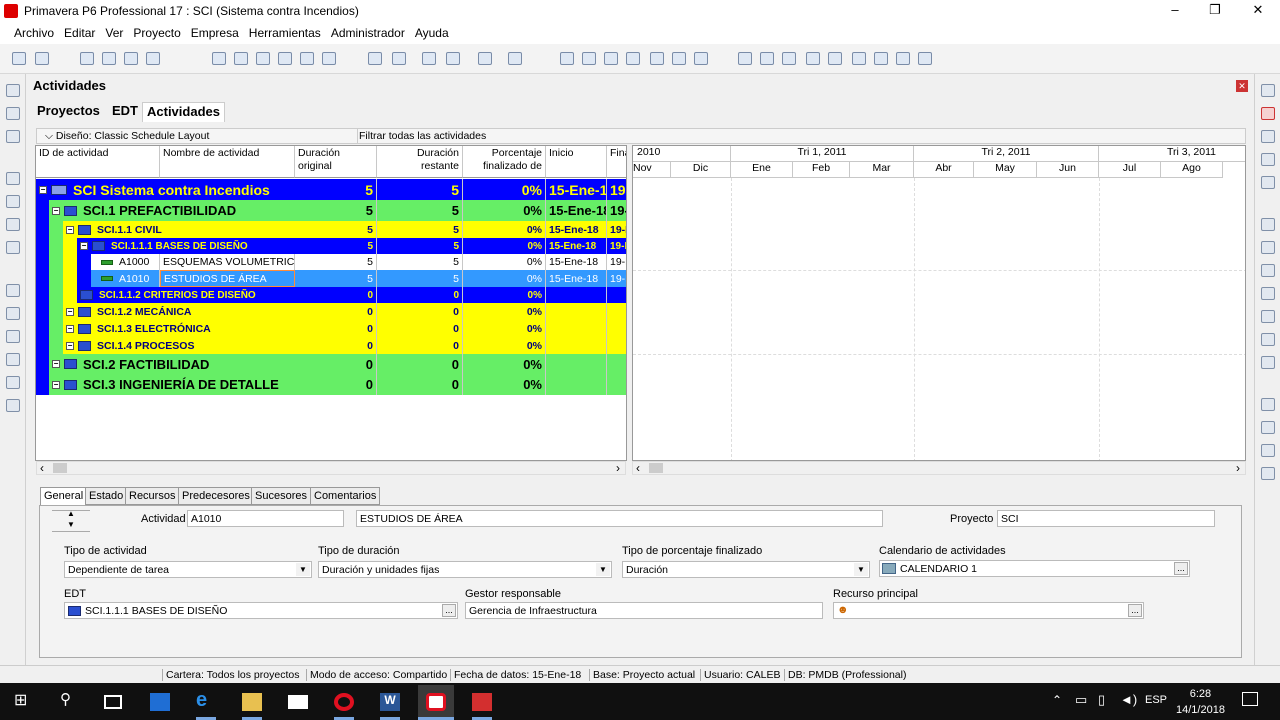 The width and height of the screenshot is (1280, 720). I want to click on search-icon: ⚲, so click(70, 699).